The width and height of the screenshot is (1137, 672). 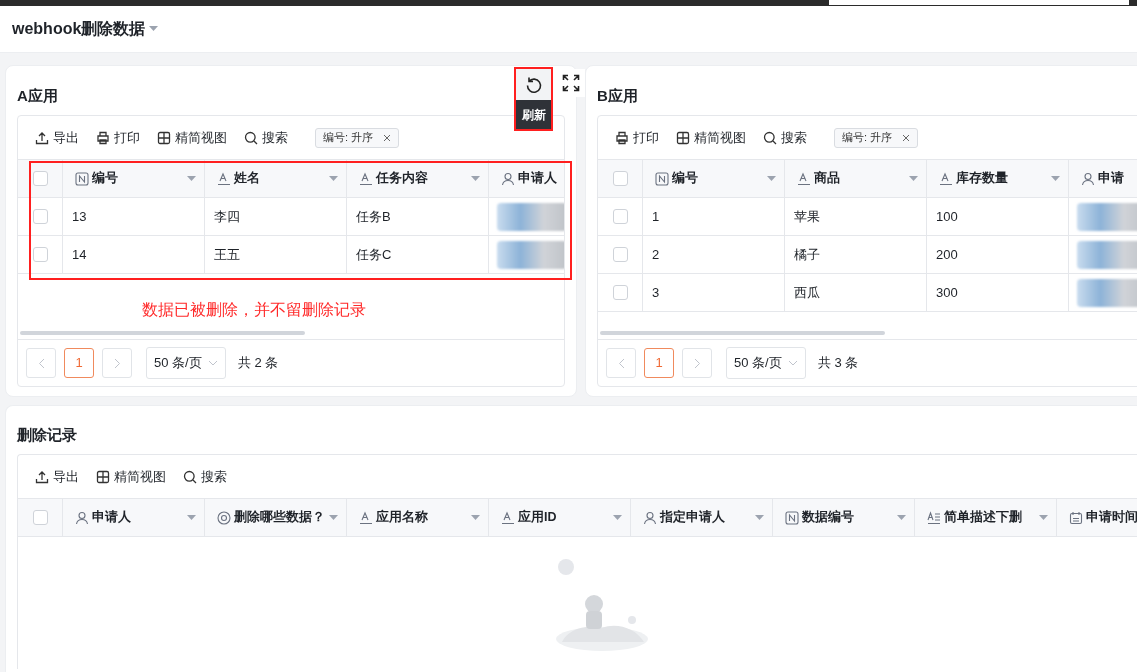 What do you see at coordinates (82, 517) in the screenshot?
I see `person-icon` at bounding box center [82, 517].